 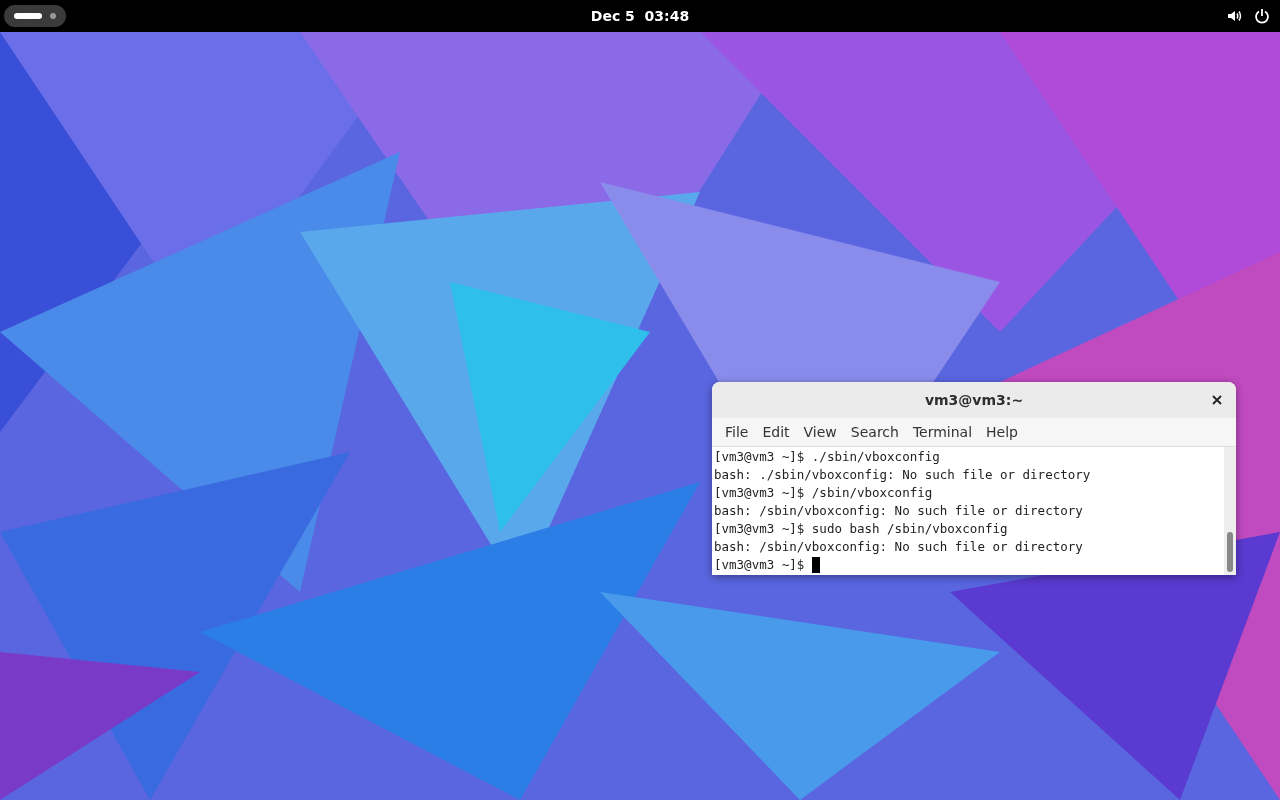 I want to click on volume-icon, so click(x=1234, y=16).